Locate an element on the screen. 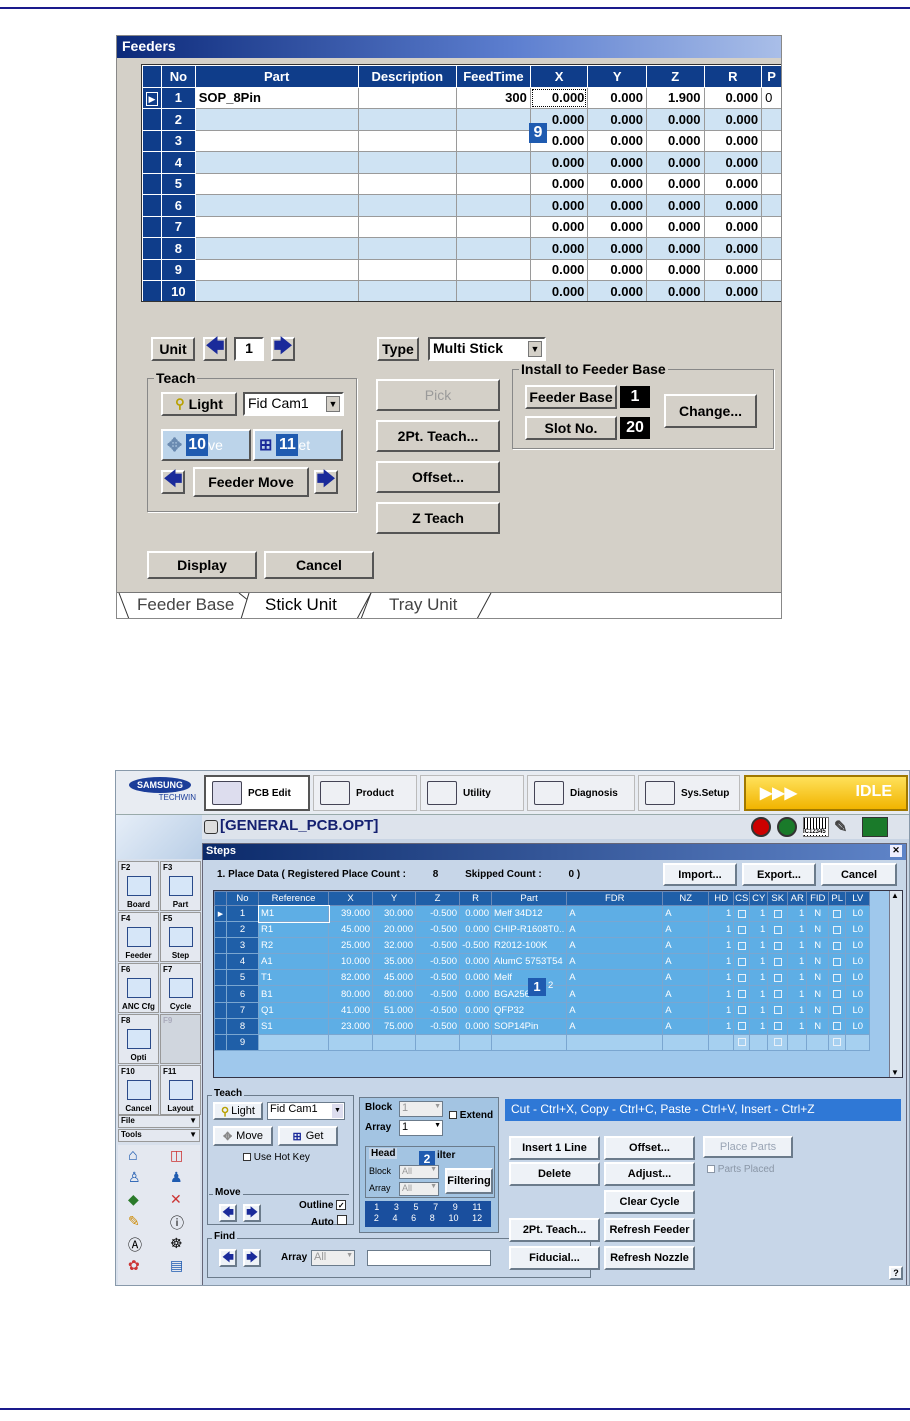  column-header-cy: CY is located at coordinates (759, 898).